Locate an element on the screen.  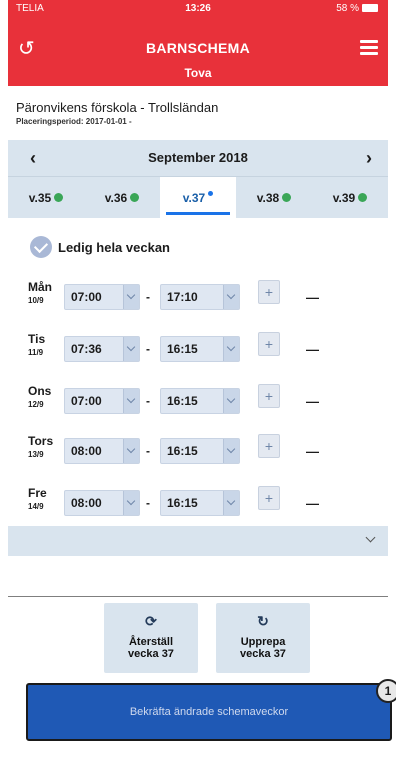
reset-line2: vecka 37 is located at coordinates (151, 654).